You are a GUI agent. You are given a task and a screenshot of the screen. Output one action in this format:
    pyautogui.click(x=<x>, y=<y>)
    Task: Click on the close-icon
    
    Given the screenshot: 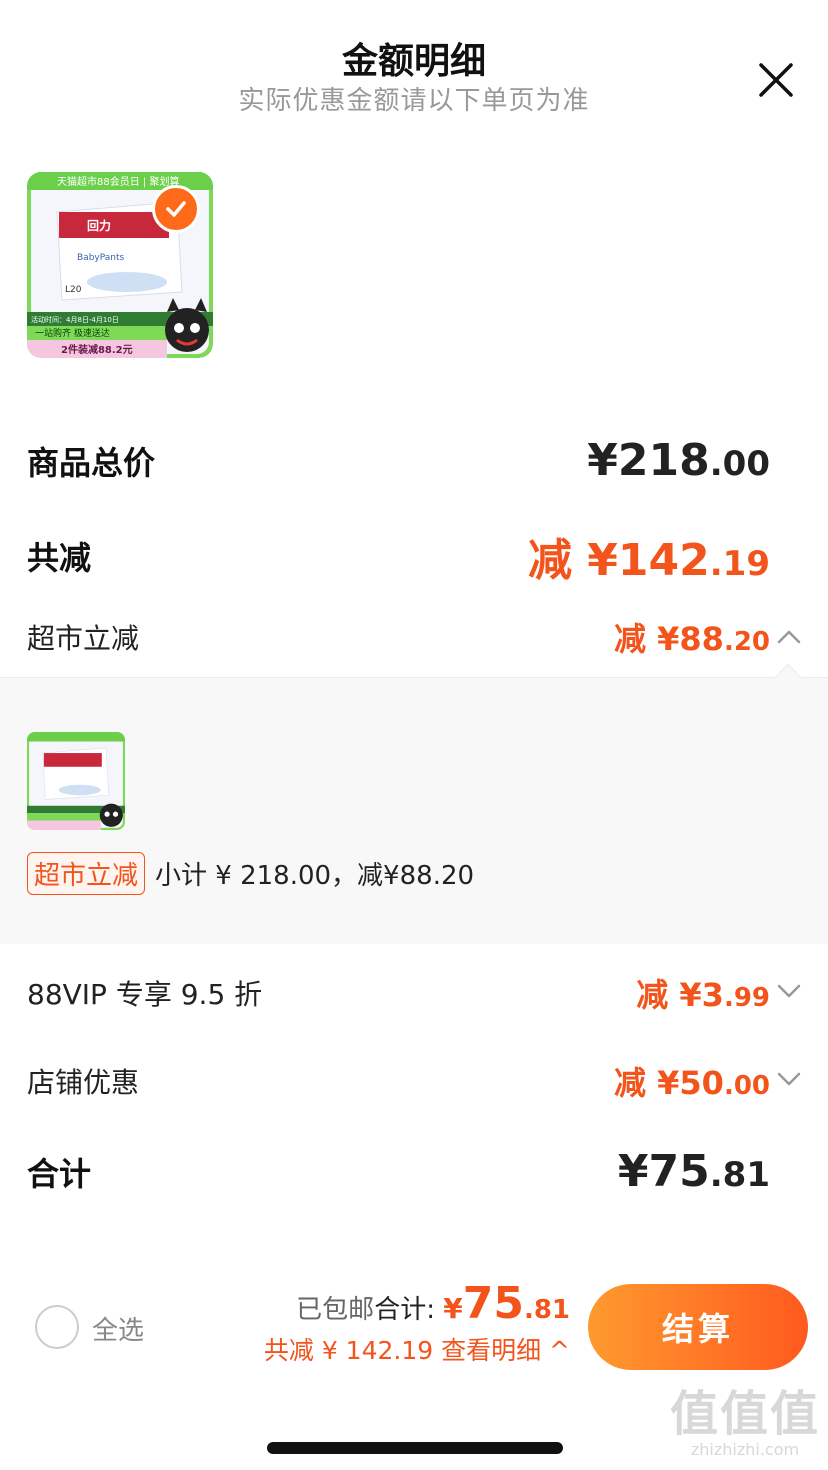 What is the action you would take?
    pyautogui.click(x=776, y=80)
    